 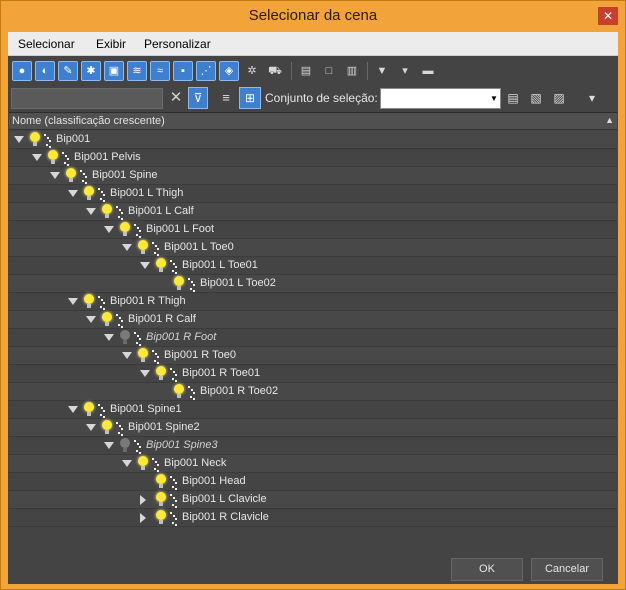 I want to click on tree-row: Bip001 R Toe0, so click(x=313, y=356).